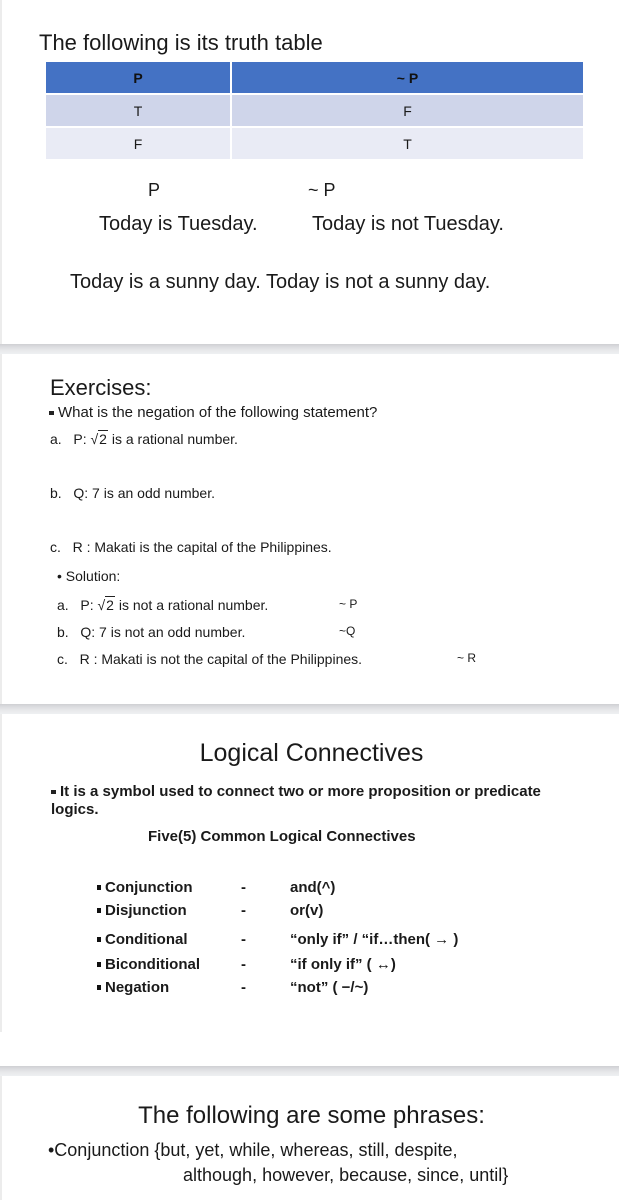  What do you see at coordinates (93, 576) in the screenshot?
I see `solution-label-text: Solution:` at bounding box center [93, 576].